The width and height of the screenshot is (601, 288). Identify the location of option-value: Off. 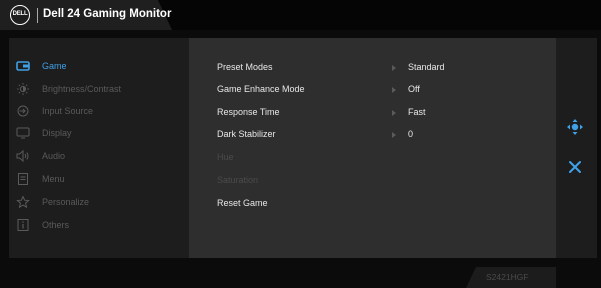
(414, 89).